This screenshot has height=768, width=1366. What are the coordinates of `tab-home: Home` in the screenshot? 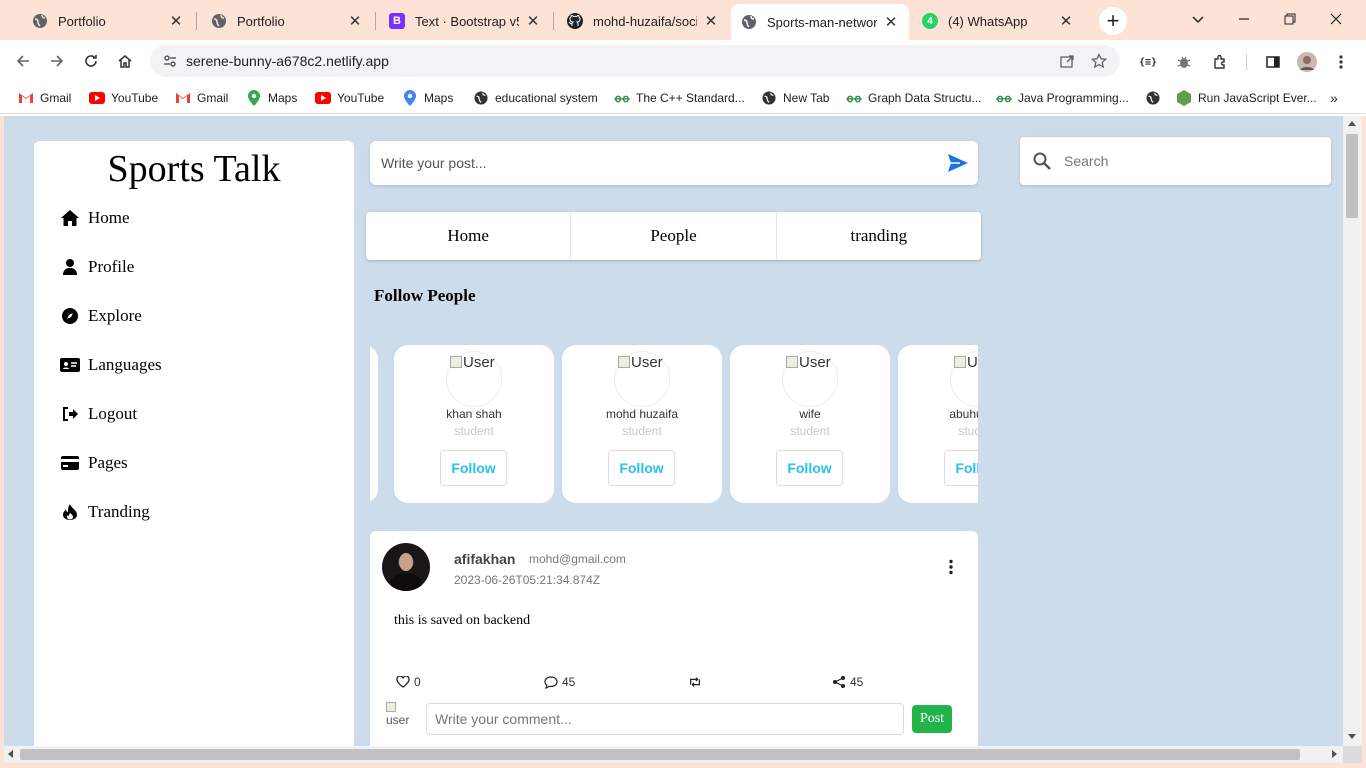 It's located at (469, 236).